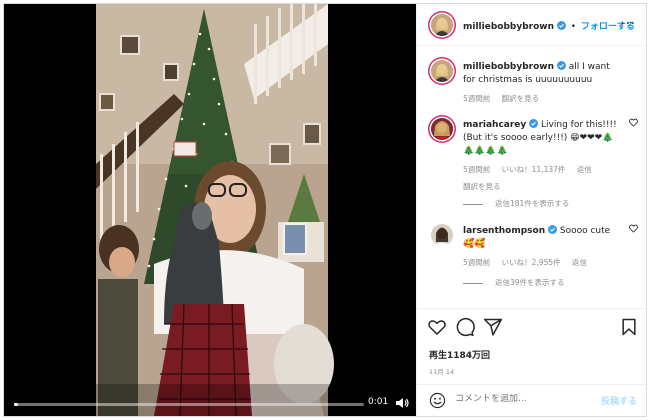  I want to click on caption-avatar, so click(442, 71).